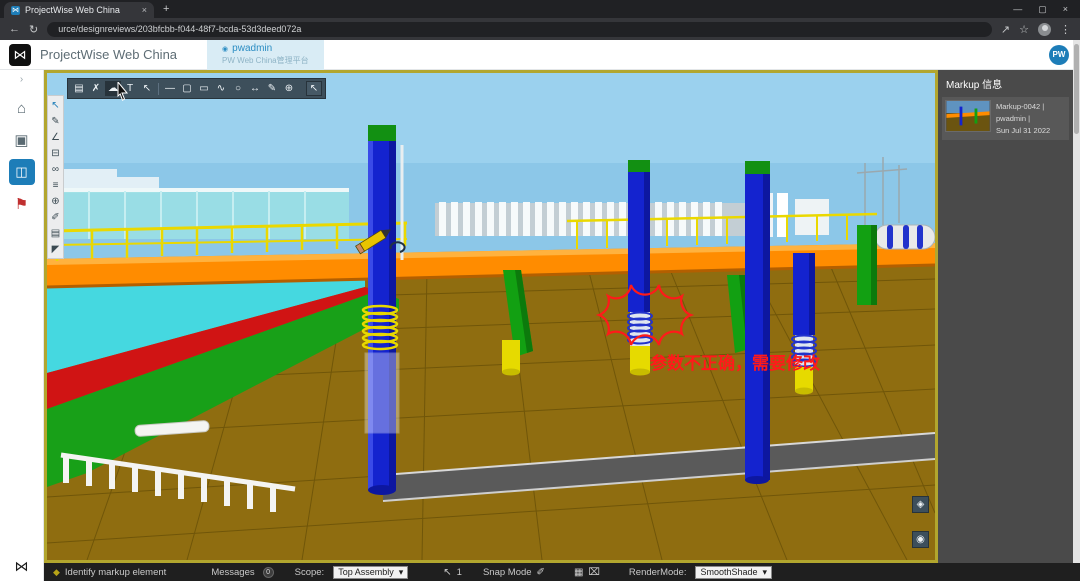  What do you see at coordinates (1044, 29) in the screenshot?
I see `browser-avatar` at bounding box center [1044, 29].